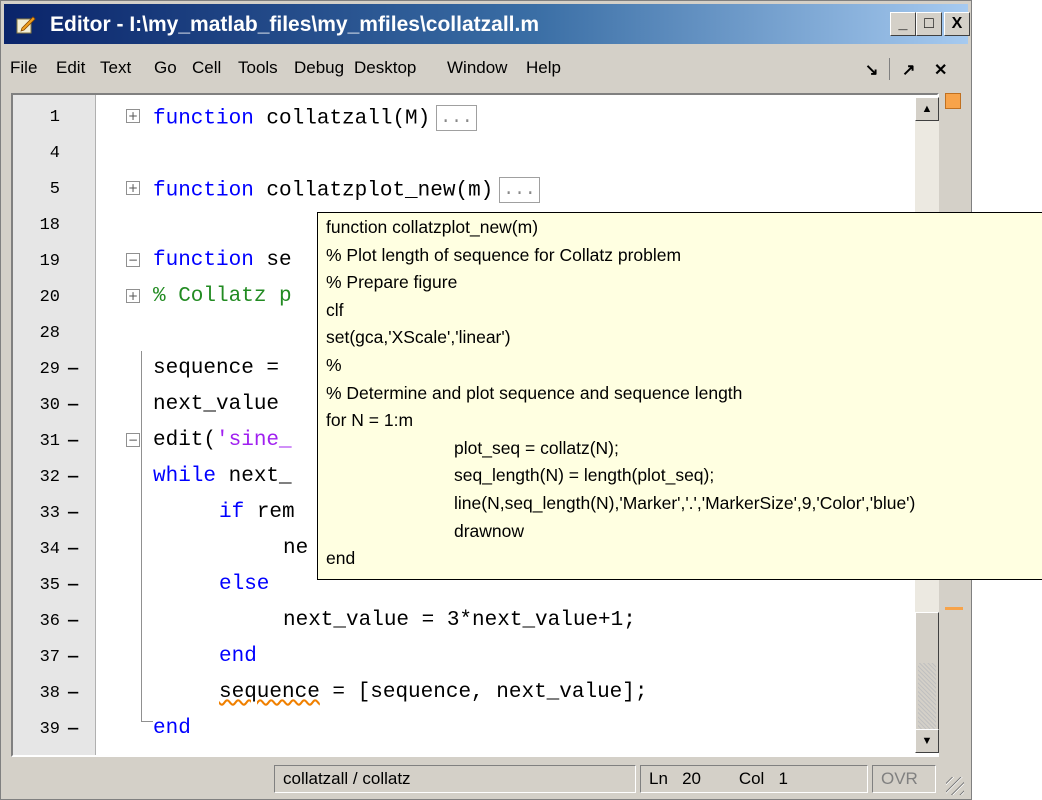 The width and height of the screenshot is (1042, 800). What do you see at coordinates (940, 70) in the screenshot?
I see `close-document-icon: ✕` at bounding box center [940, 70].